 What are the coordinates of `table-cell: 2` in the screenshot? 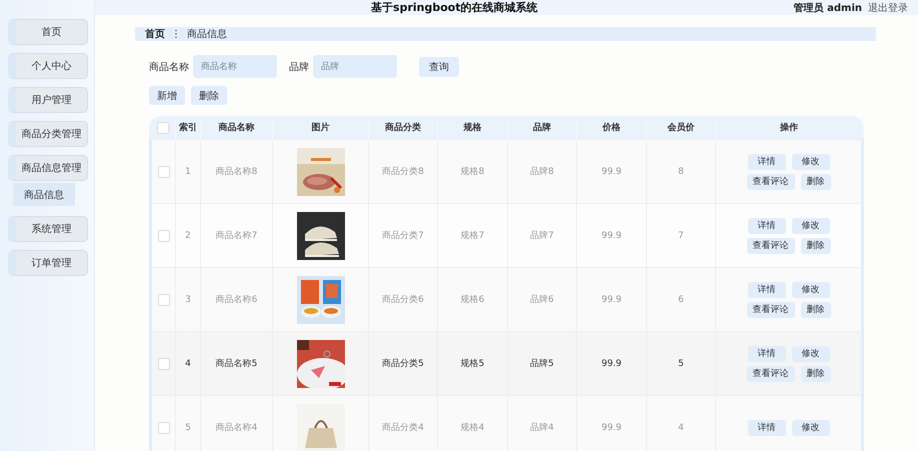 It's located at (188, 236).